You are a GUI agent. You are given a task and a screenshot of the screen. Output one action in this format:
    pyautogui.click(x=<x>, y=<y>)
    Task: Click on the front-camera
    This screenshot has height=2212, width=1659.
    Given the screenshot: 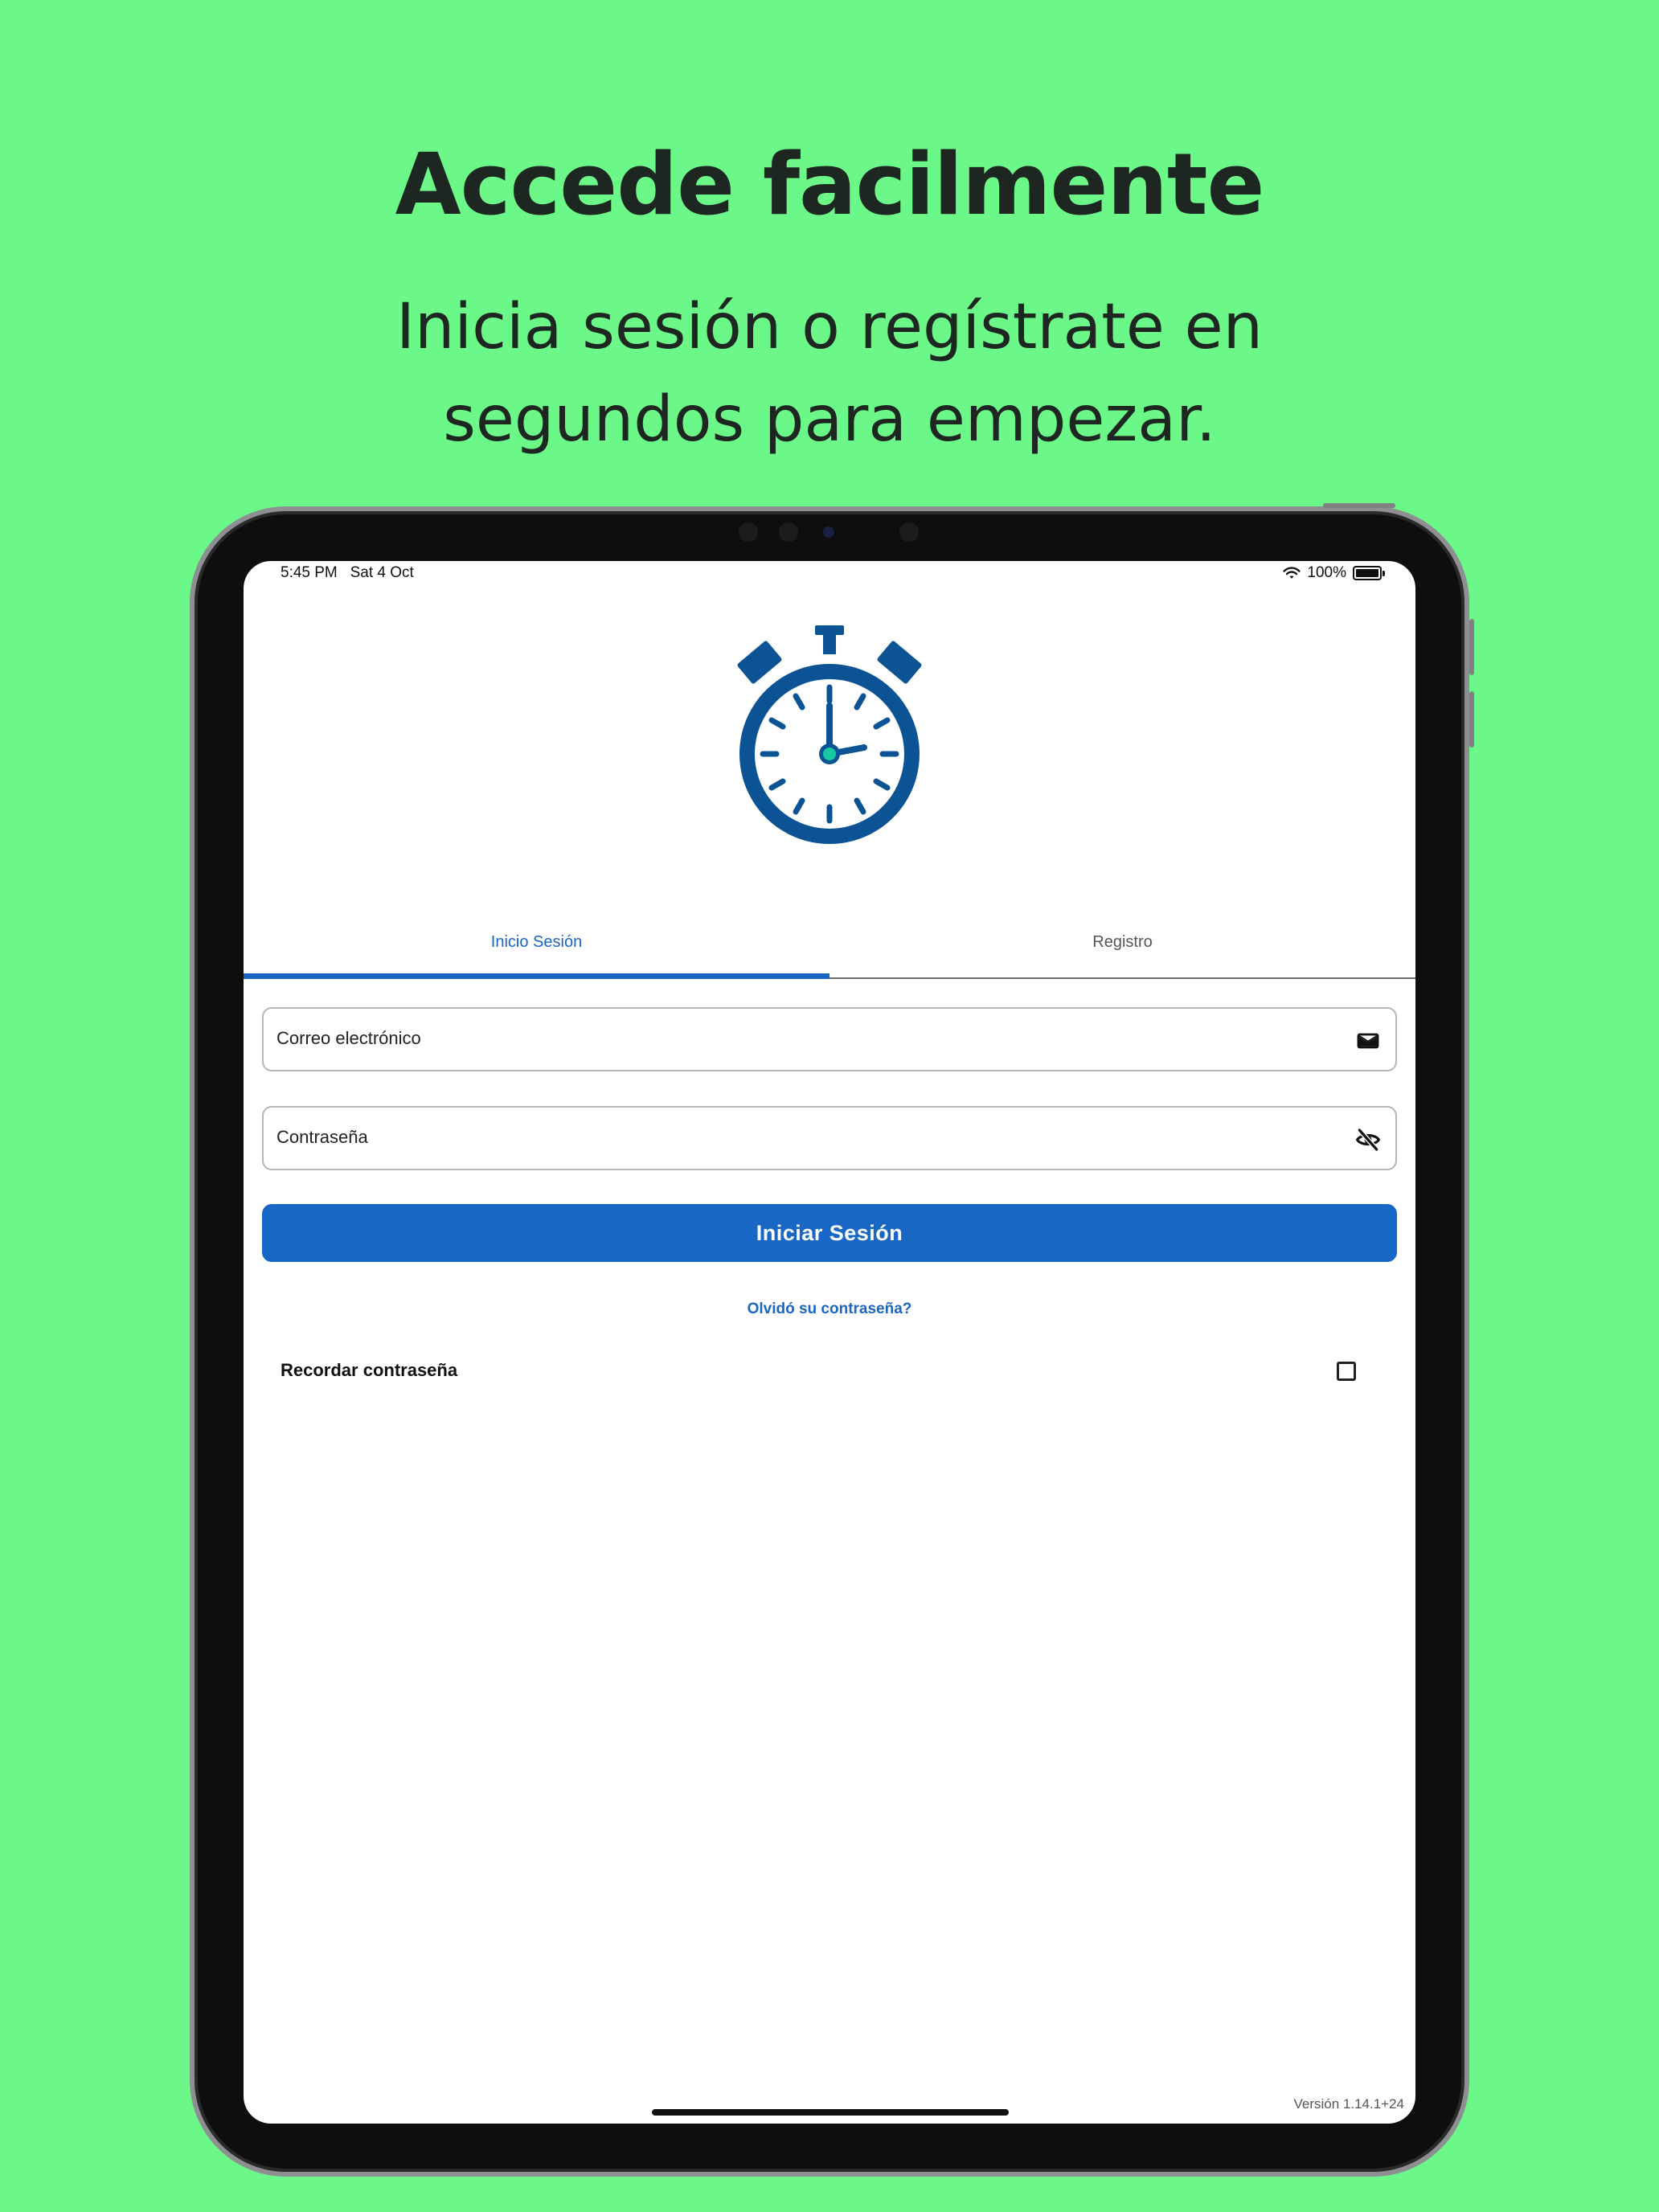 What is the action you would take?
    pyautogui.click(x=828, y=532)
    